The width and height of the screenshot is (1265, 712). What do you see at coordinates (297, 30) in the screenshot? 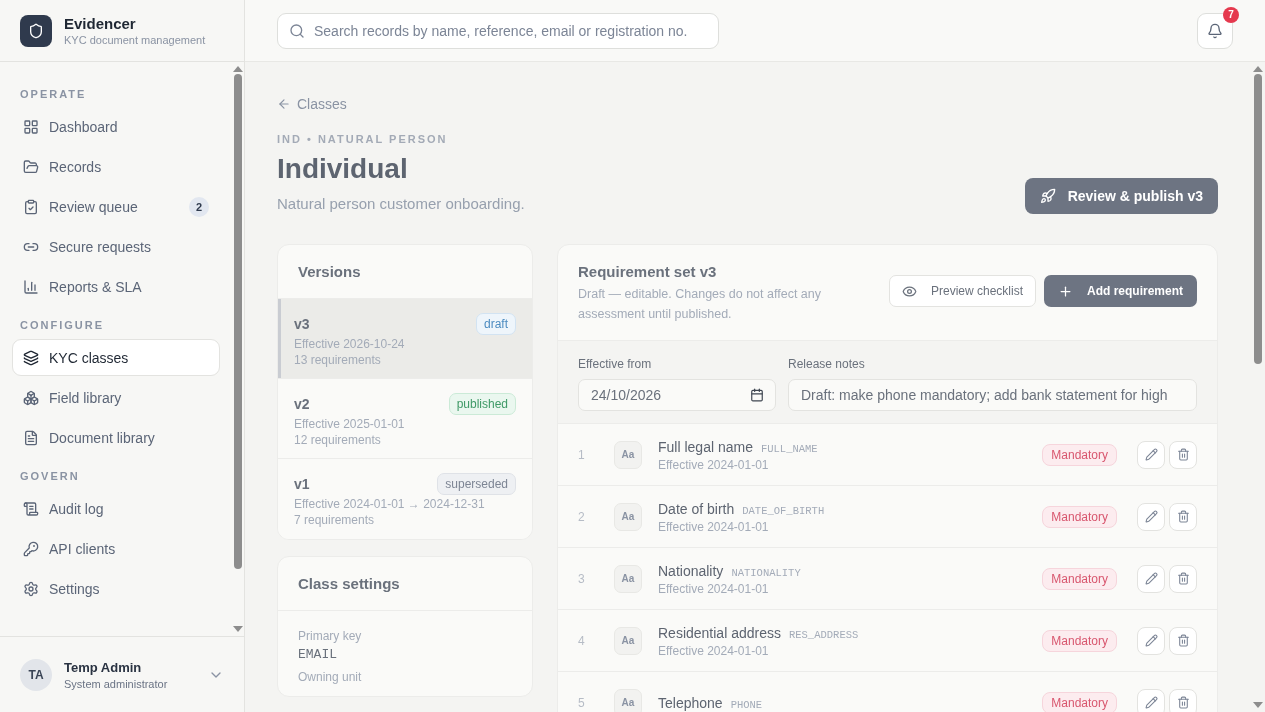
I see `search-icon` at bounding box center [297, 30].